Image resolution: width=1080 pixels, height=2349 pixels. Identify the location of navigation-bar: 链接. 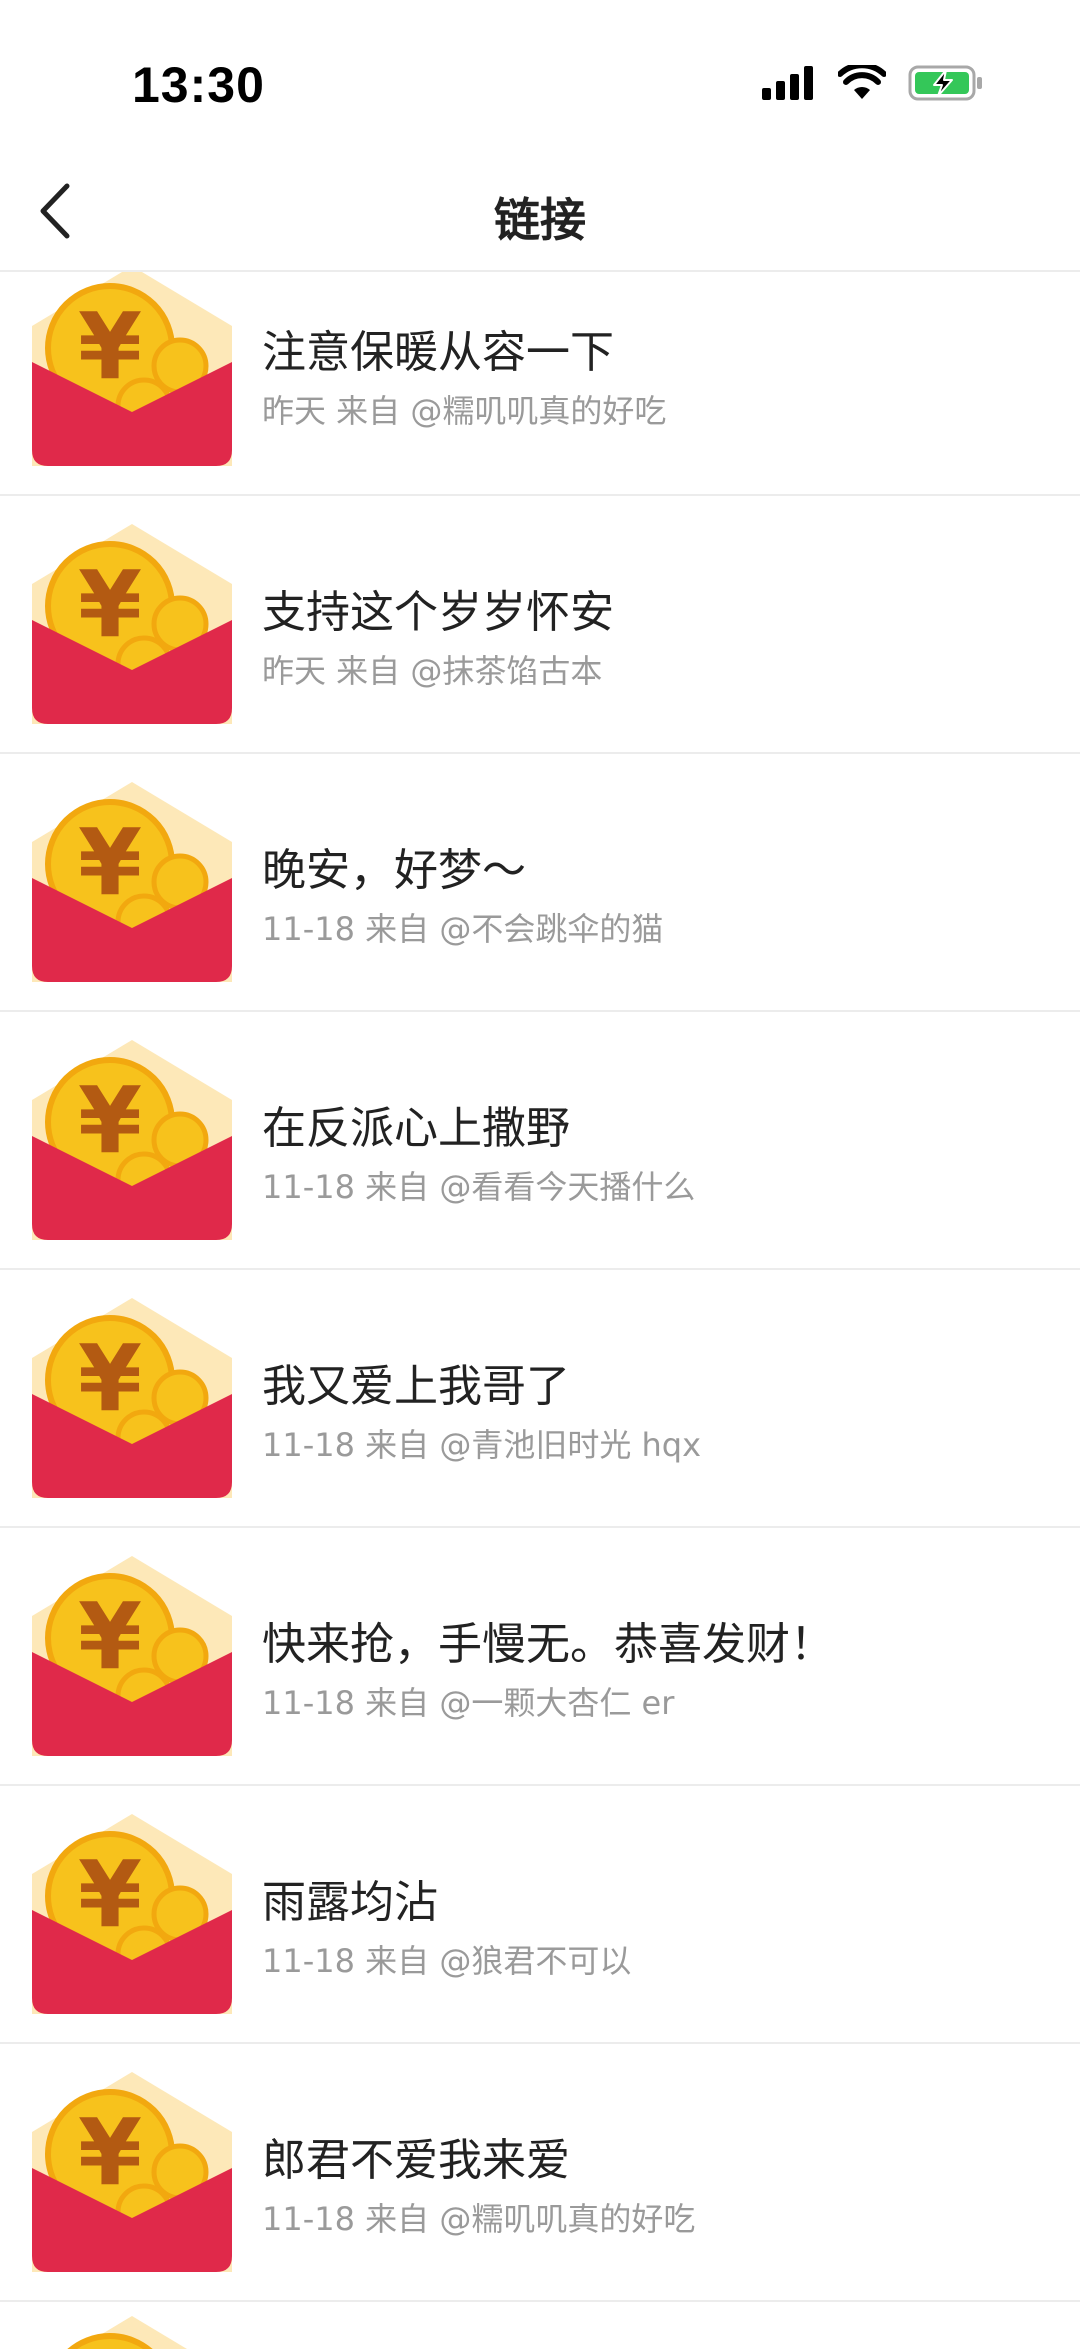
(540, 216).